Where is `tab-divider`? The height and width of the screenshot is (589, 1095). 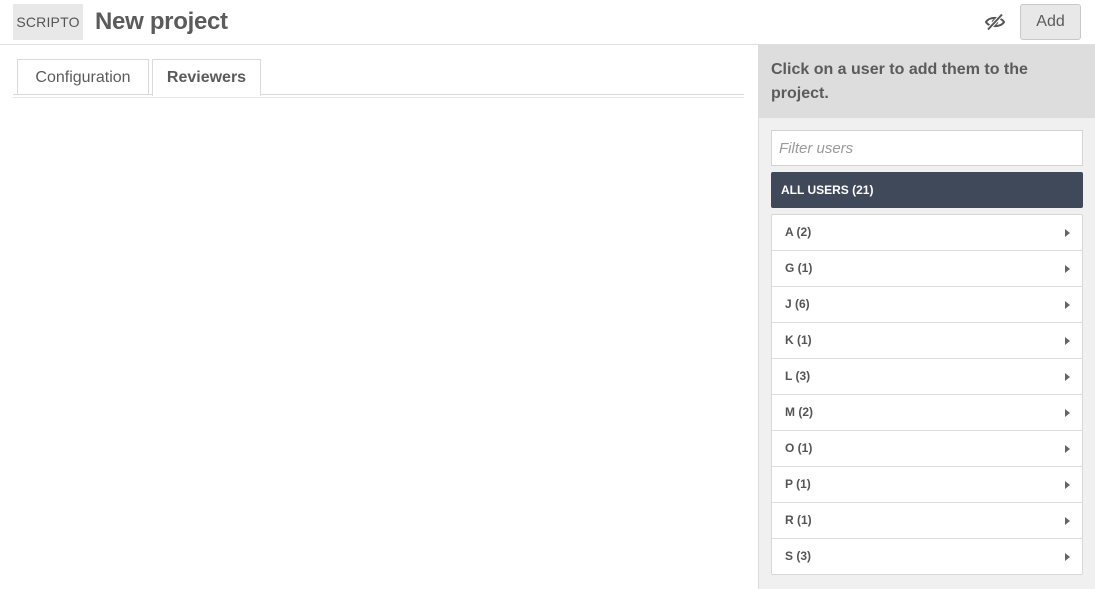
tab-divider is located at coordinates (378, 94).